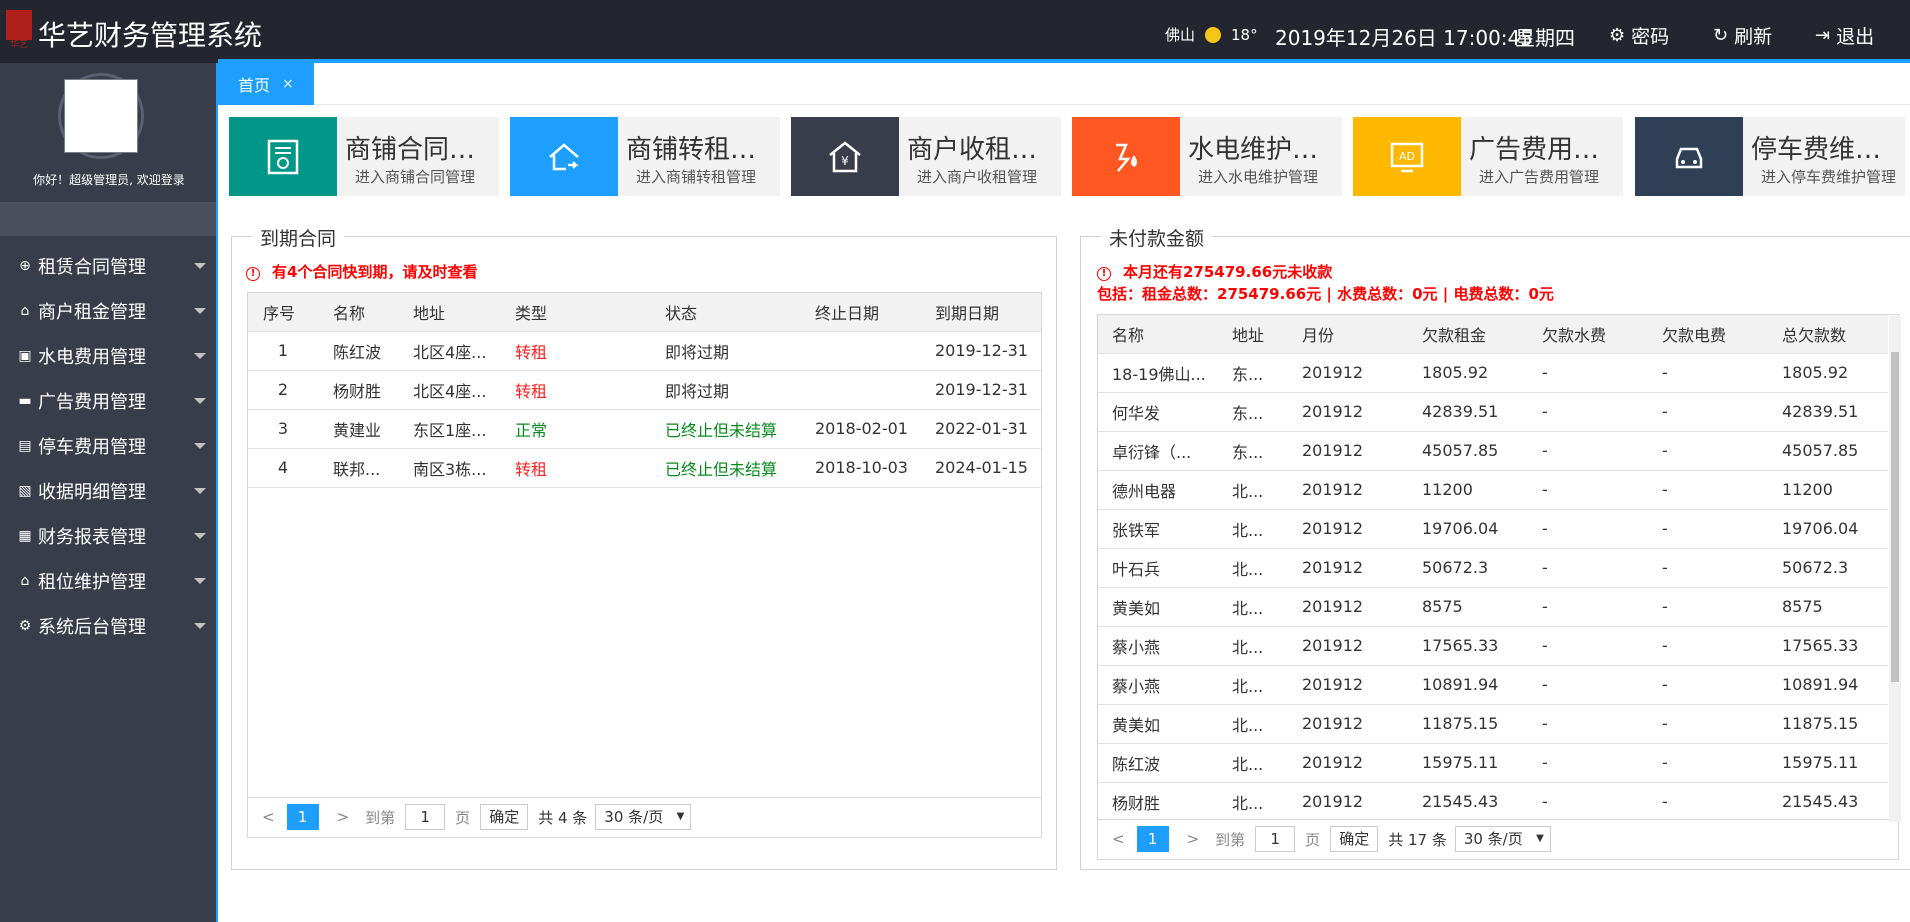 The width and height of the screenshot is (1910, 922). I want to click on water-bolt-icon, so click(1126, 156).